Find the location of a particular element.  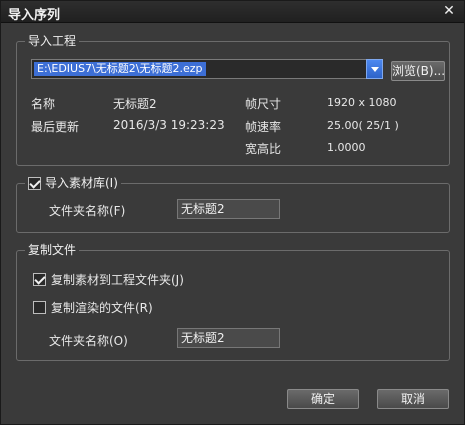

import-bin-checkbox is located at coordinates (34, 183).